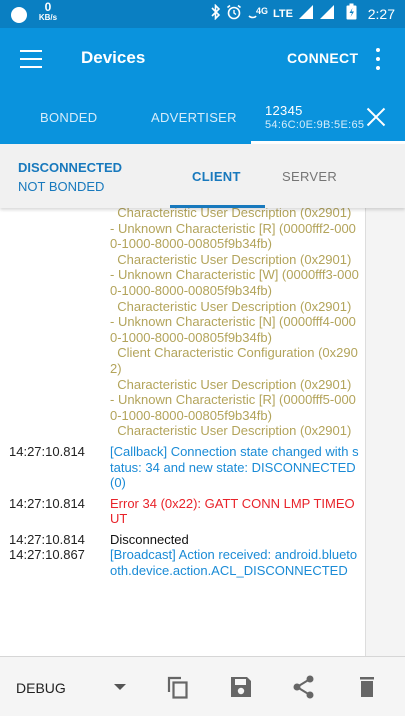 The width and height of the screenshot is (405, 716). I want to click on notification-dot-icon, so click(19, 15).